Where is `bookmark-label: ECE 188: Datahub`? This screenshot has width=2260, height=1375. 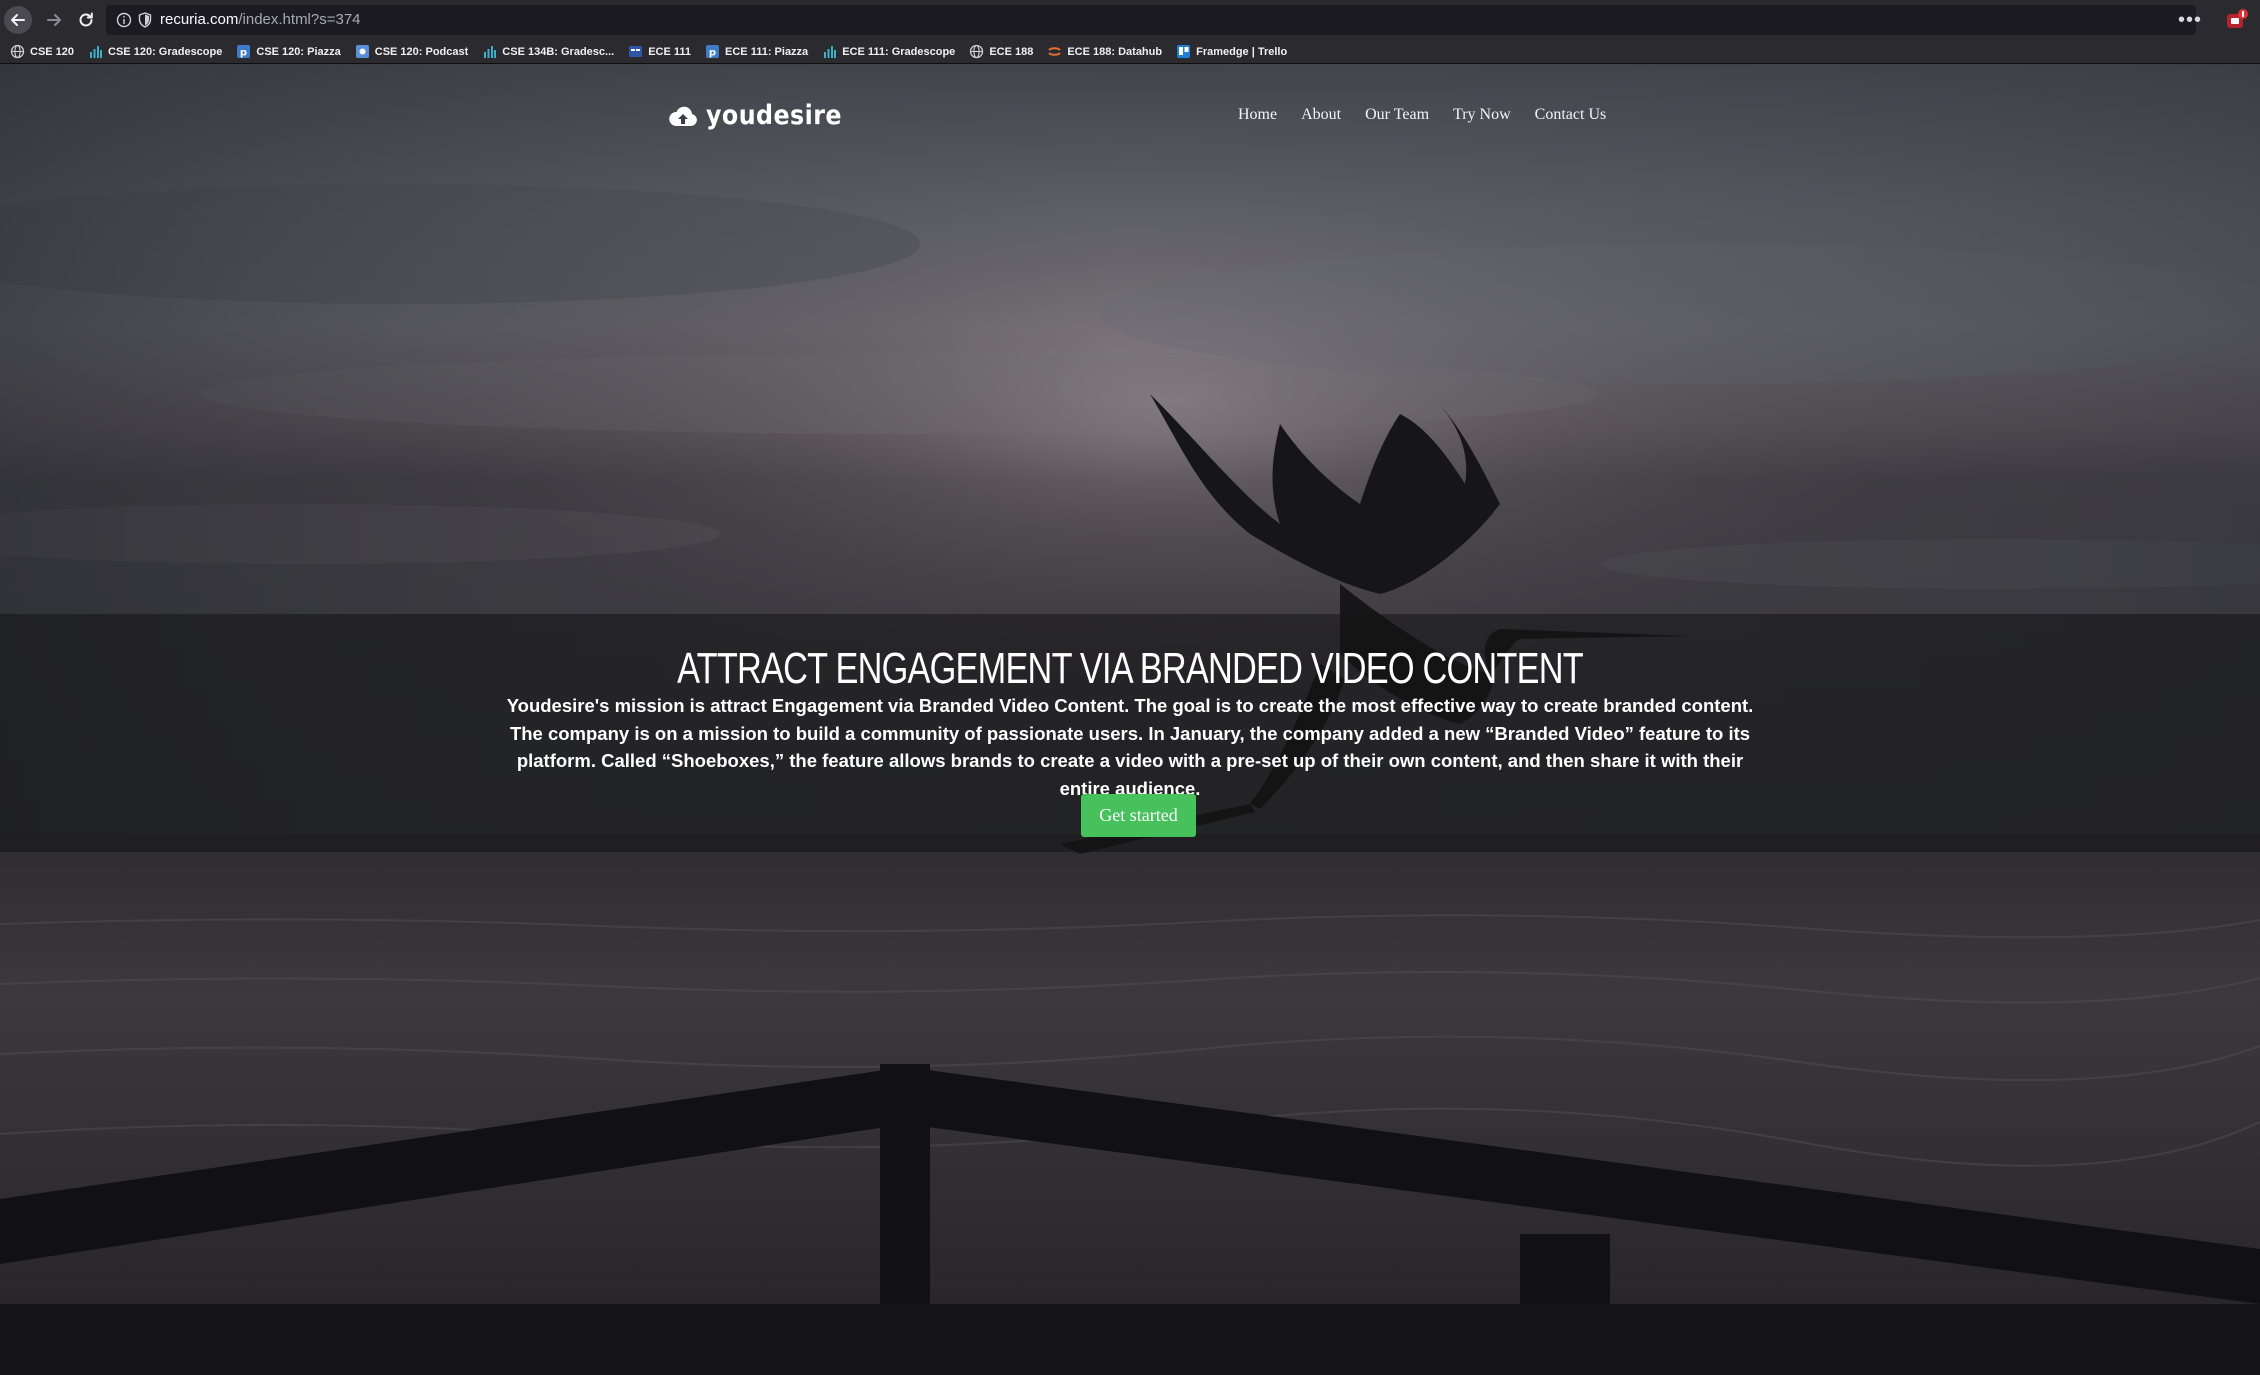
bookmark-label: ECE 188: Datahub is located at coordinates (1115, 51).